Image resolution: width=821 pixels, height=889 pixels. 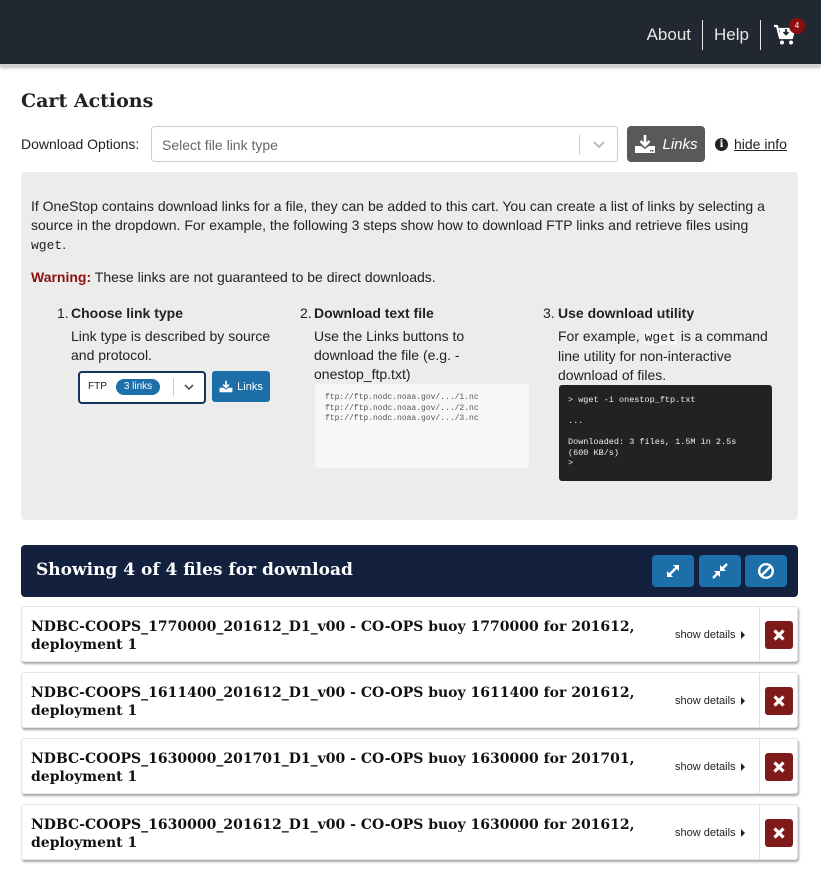 I want to click on step-number: 2., so click(x=306, y=313).